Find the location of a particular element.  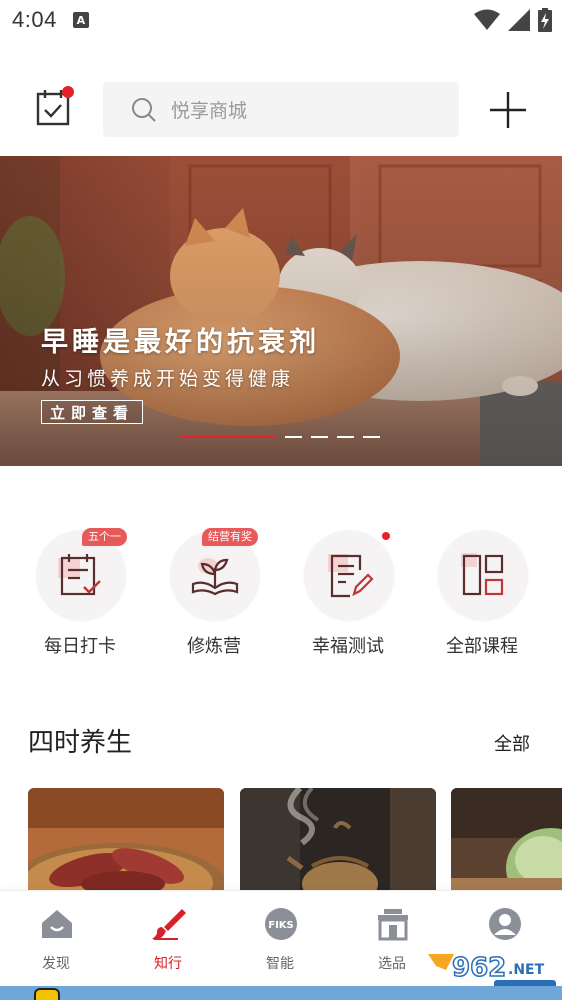

status-bar: 4:04 A is located at coordinates (281, 20).